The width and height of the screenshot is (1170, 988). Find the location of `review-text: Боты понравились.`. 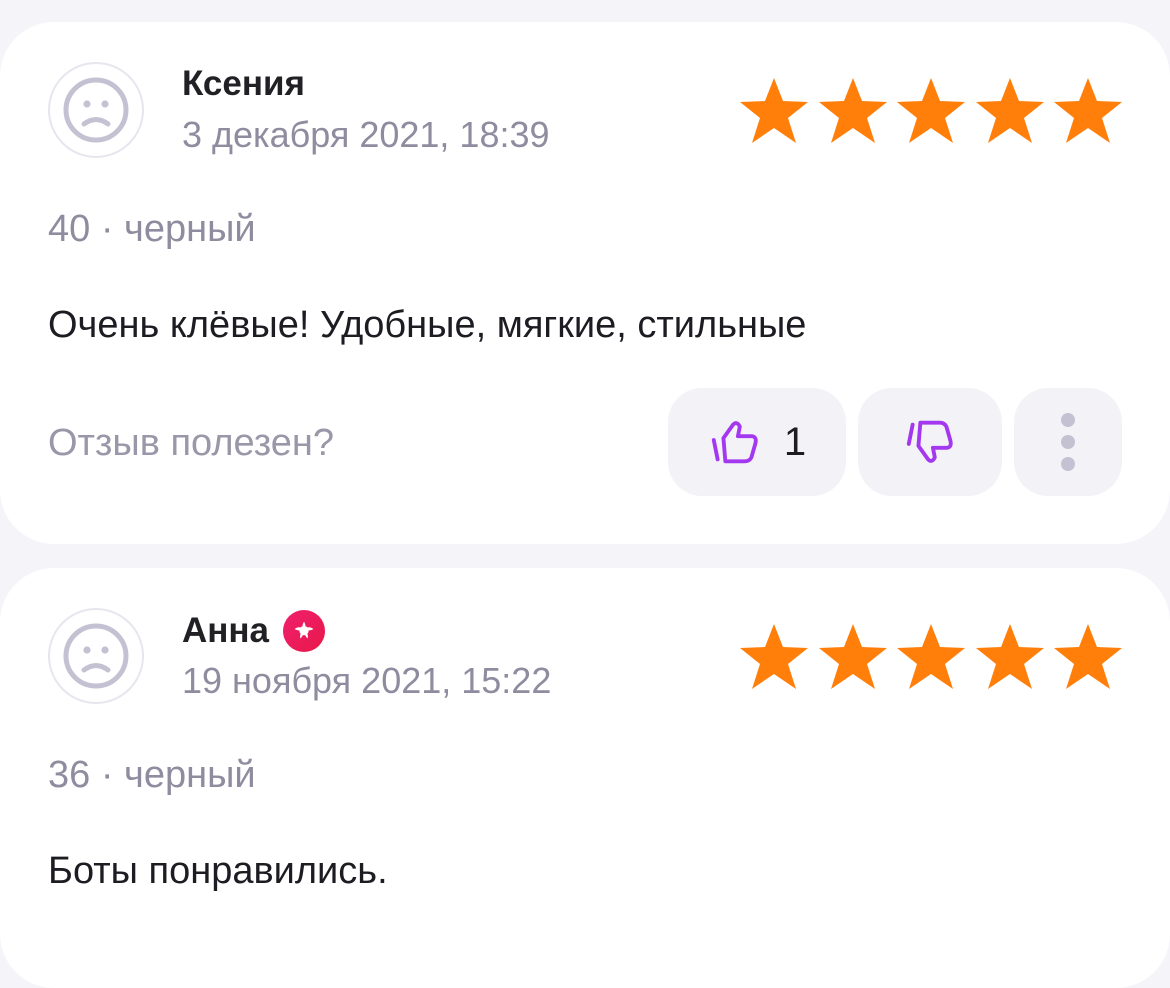

review-text: Боты понравились. is located at coordinates (218, 871).